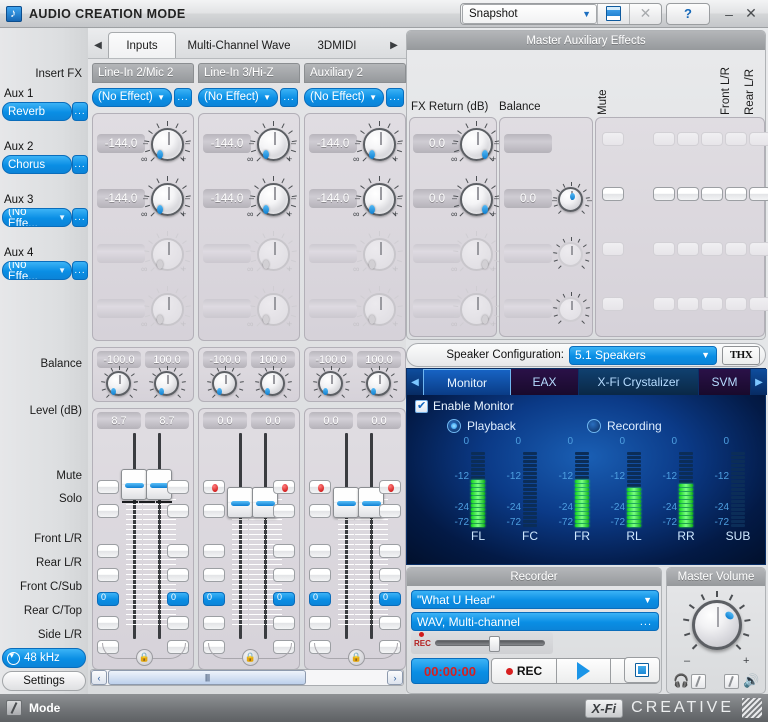 This screenshot has height=722, width=768. What do you see at coordinates (394, 45) in the screenshot?
I see `tab-next-arrow: ▶` at bounding box center [394, 45].